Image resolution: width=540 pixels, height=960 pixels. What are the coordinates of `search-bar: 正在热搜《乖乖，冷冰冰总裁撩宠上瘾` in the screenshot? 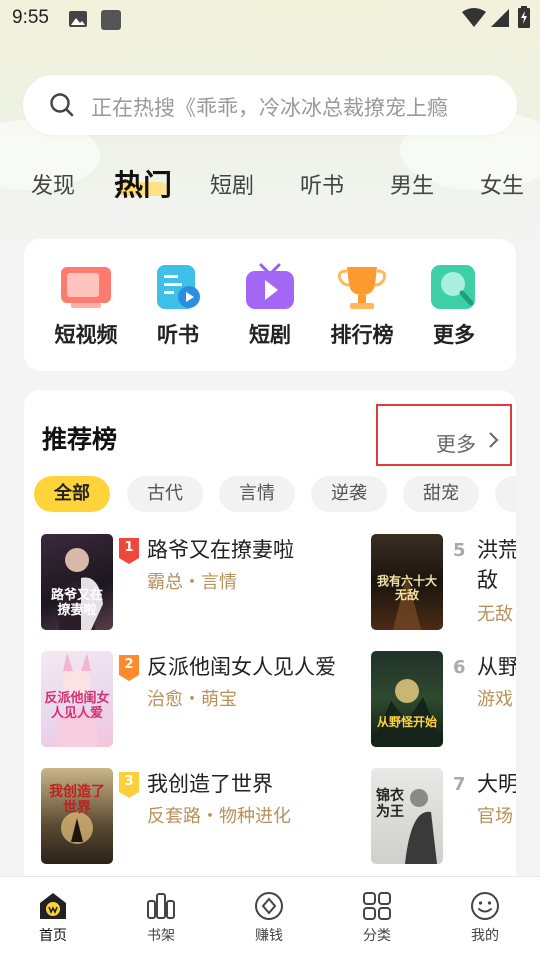 It's located at (270, 105).